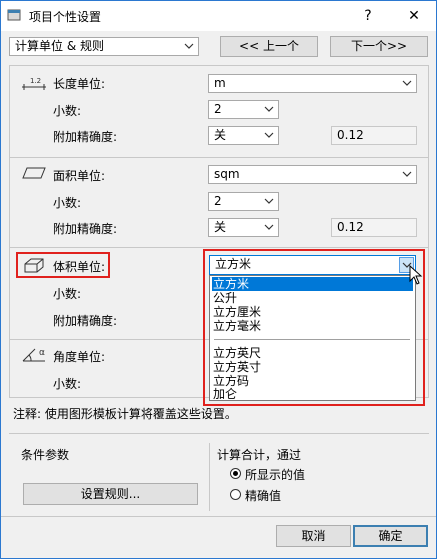  What do you see at coordinates (312, 298) in the screenshot?
I see `volume-option: 公升` at bounding box center [312, 298].